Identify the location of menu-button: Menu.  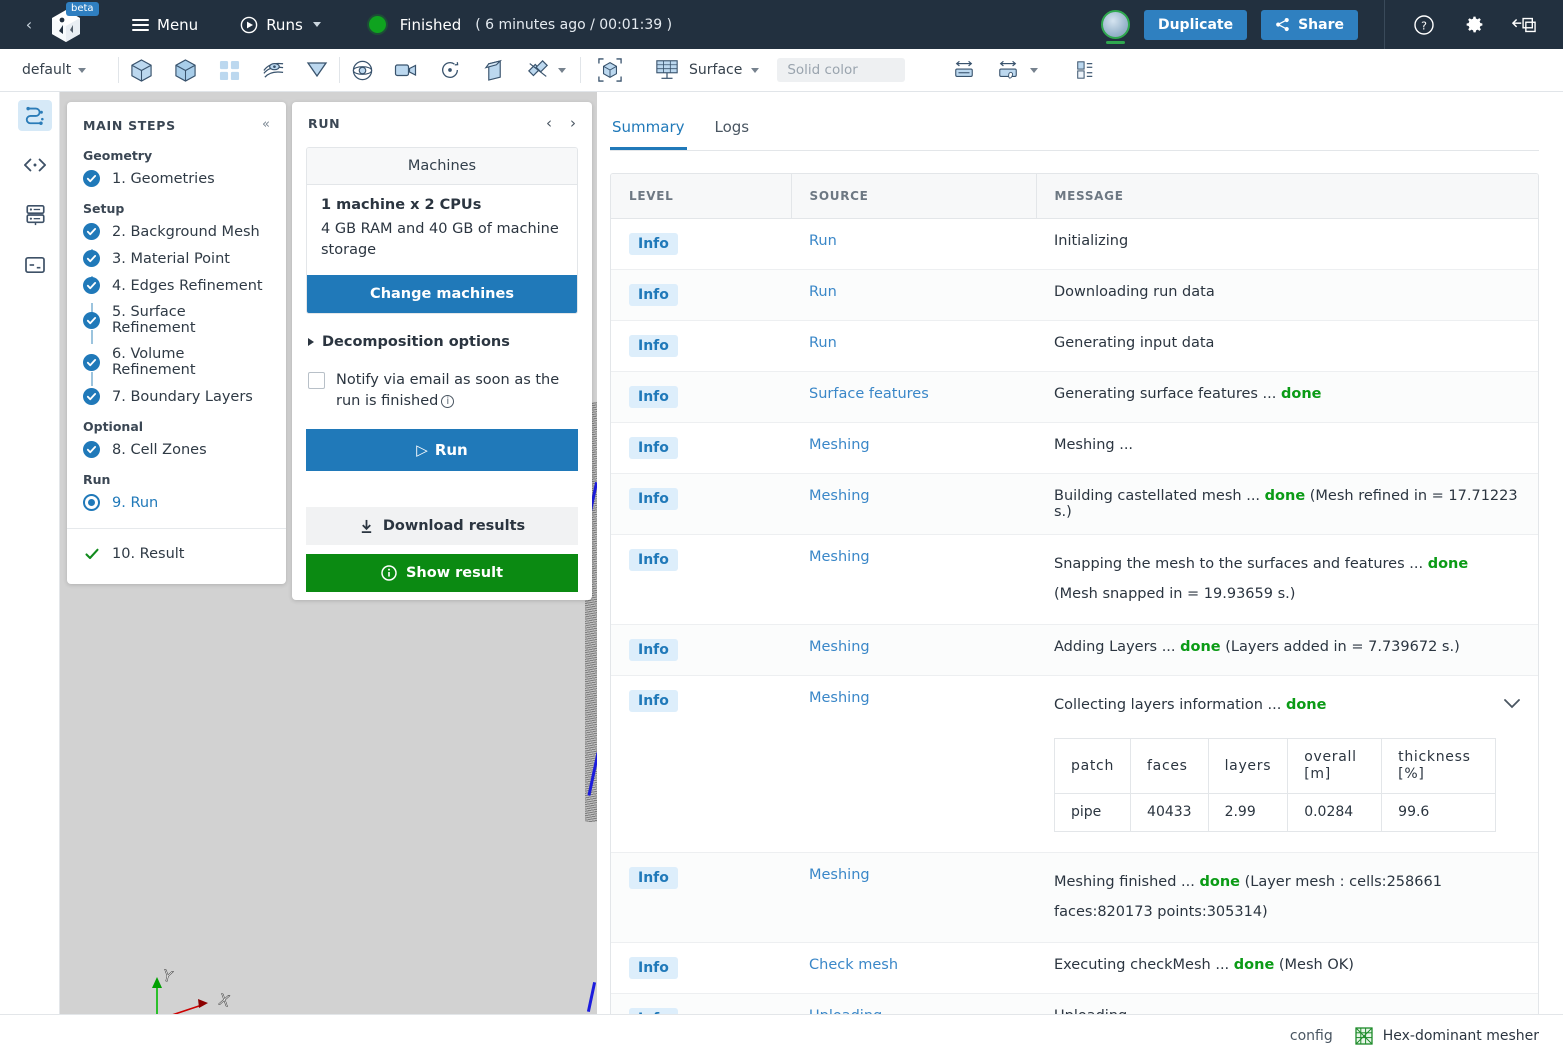
(165, 24).